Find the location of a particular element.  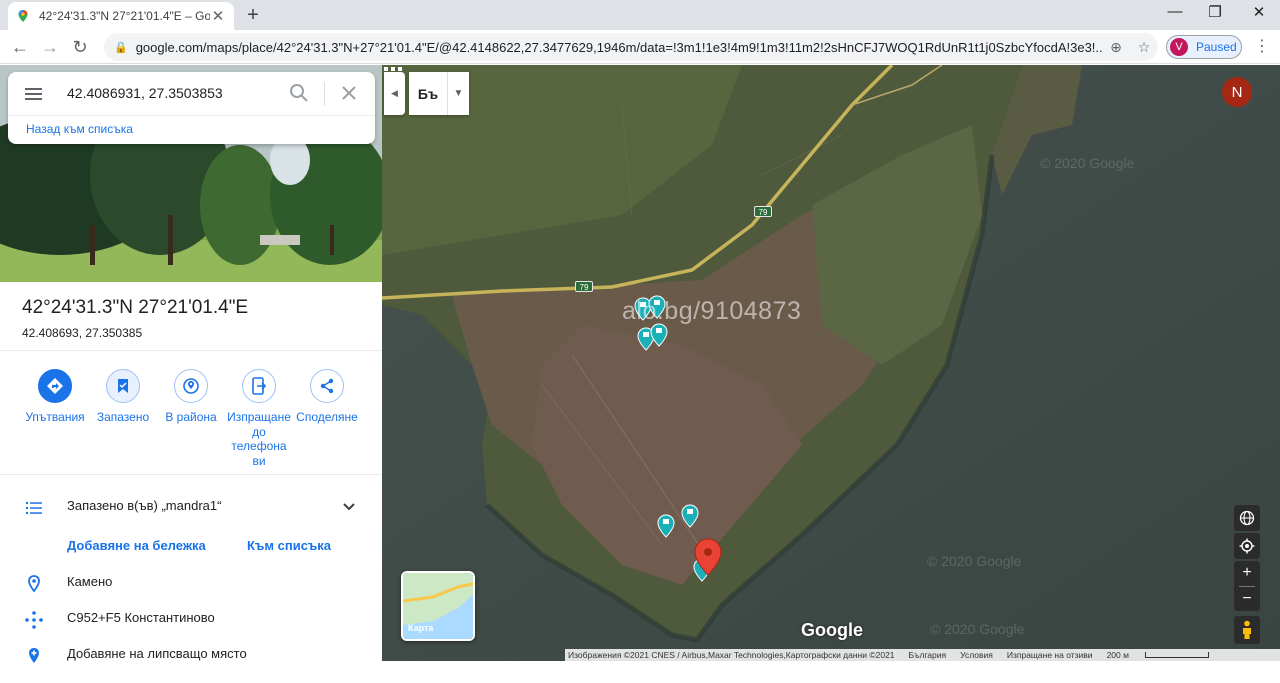

send-to-phone-icon is located at coordinates (259, 386).